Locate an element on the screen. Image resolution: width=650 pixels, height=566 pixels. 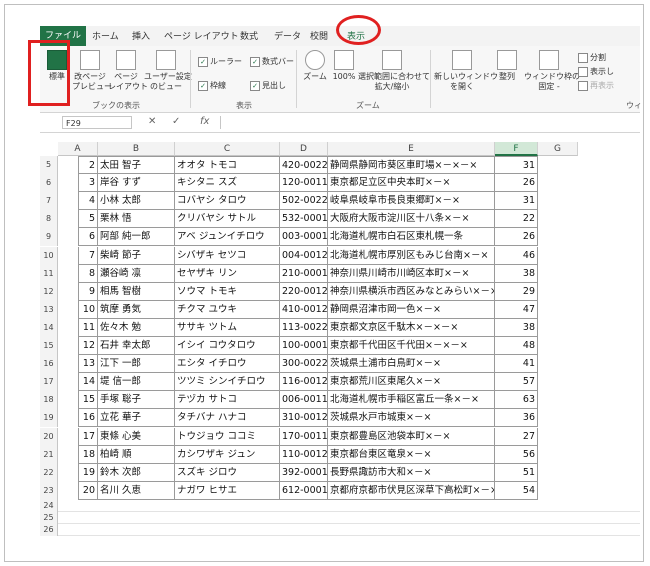
table-cell-zip: 120-0011 is located at coordinates (304, 183).